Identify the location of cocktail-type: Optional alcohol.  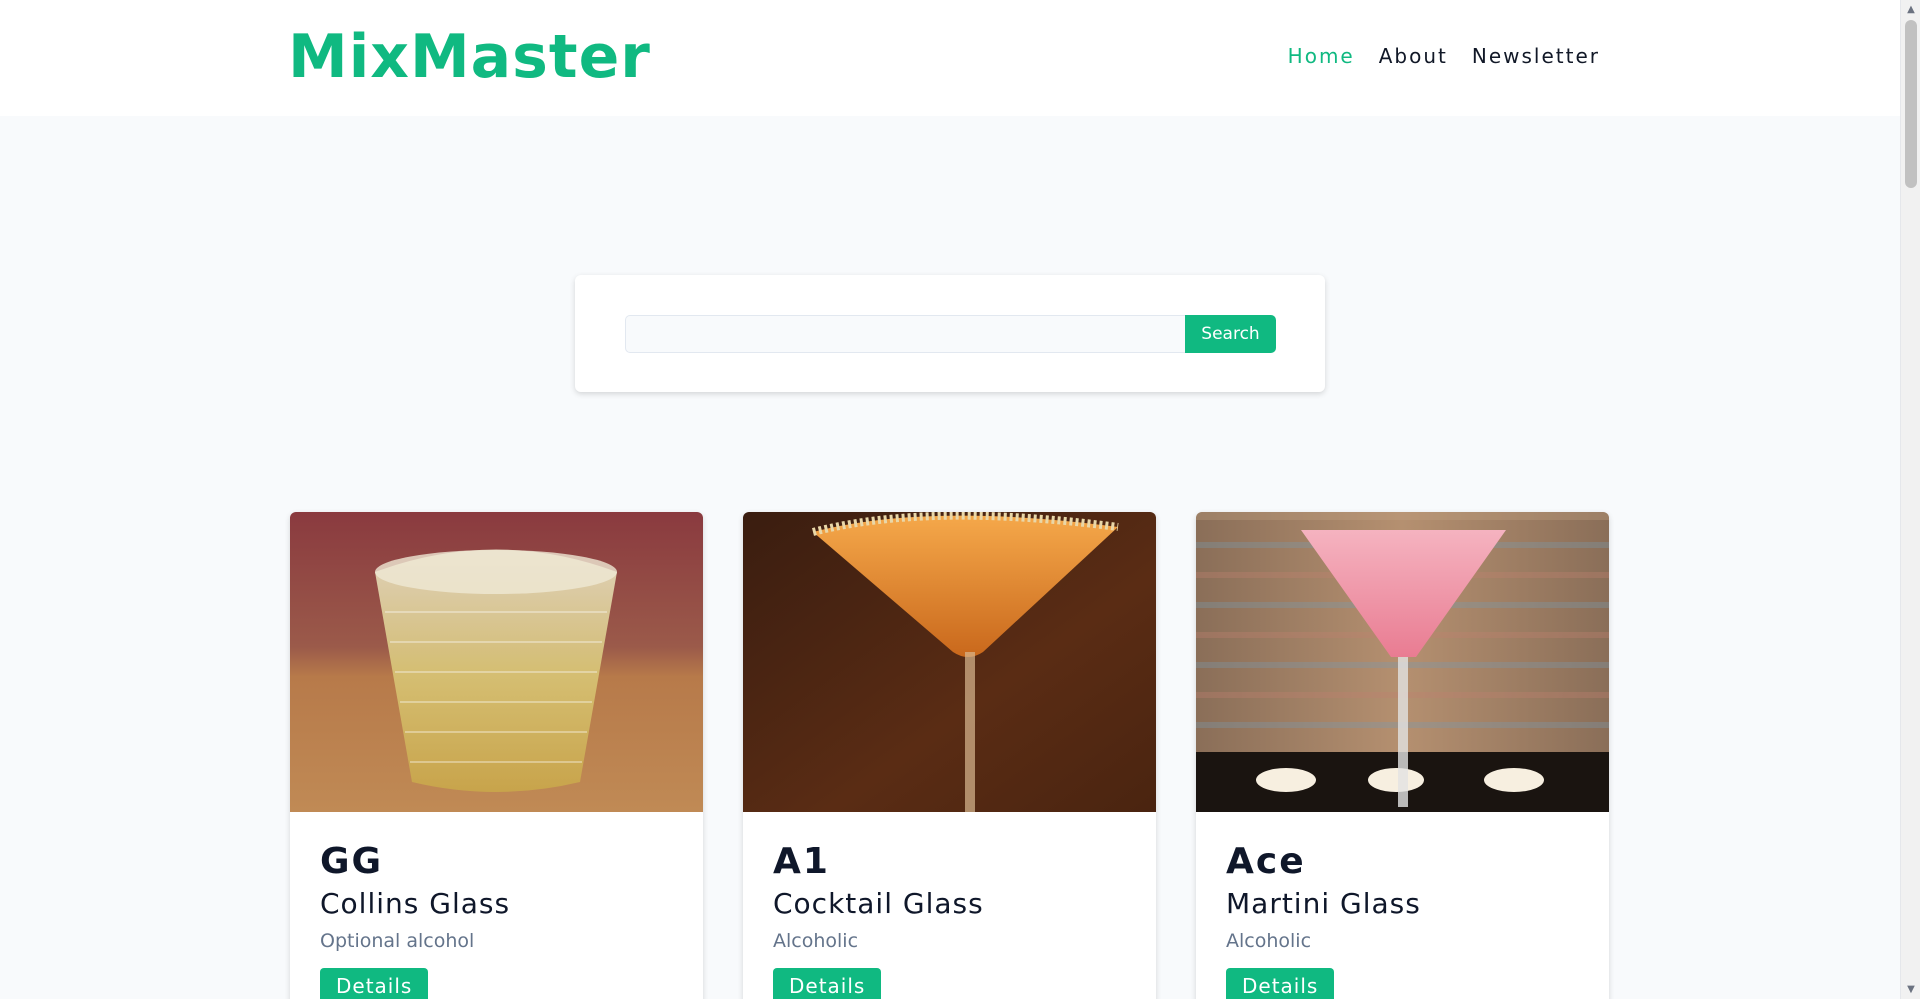
(397, 941).